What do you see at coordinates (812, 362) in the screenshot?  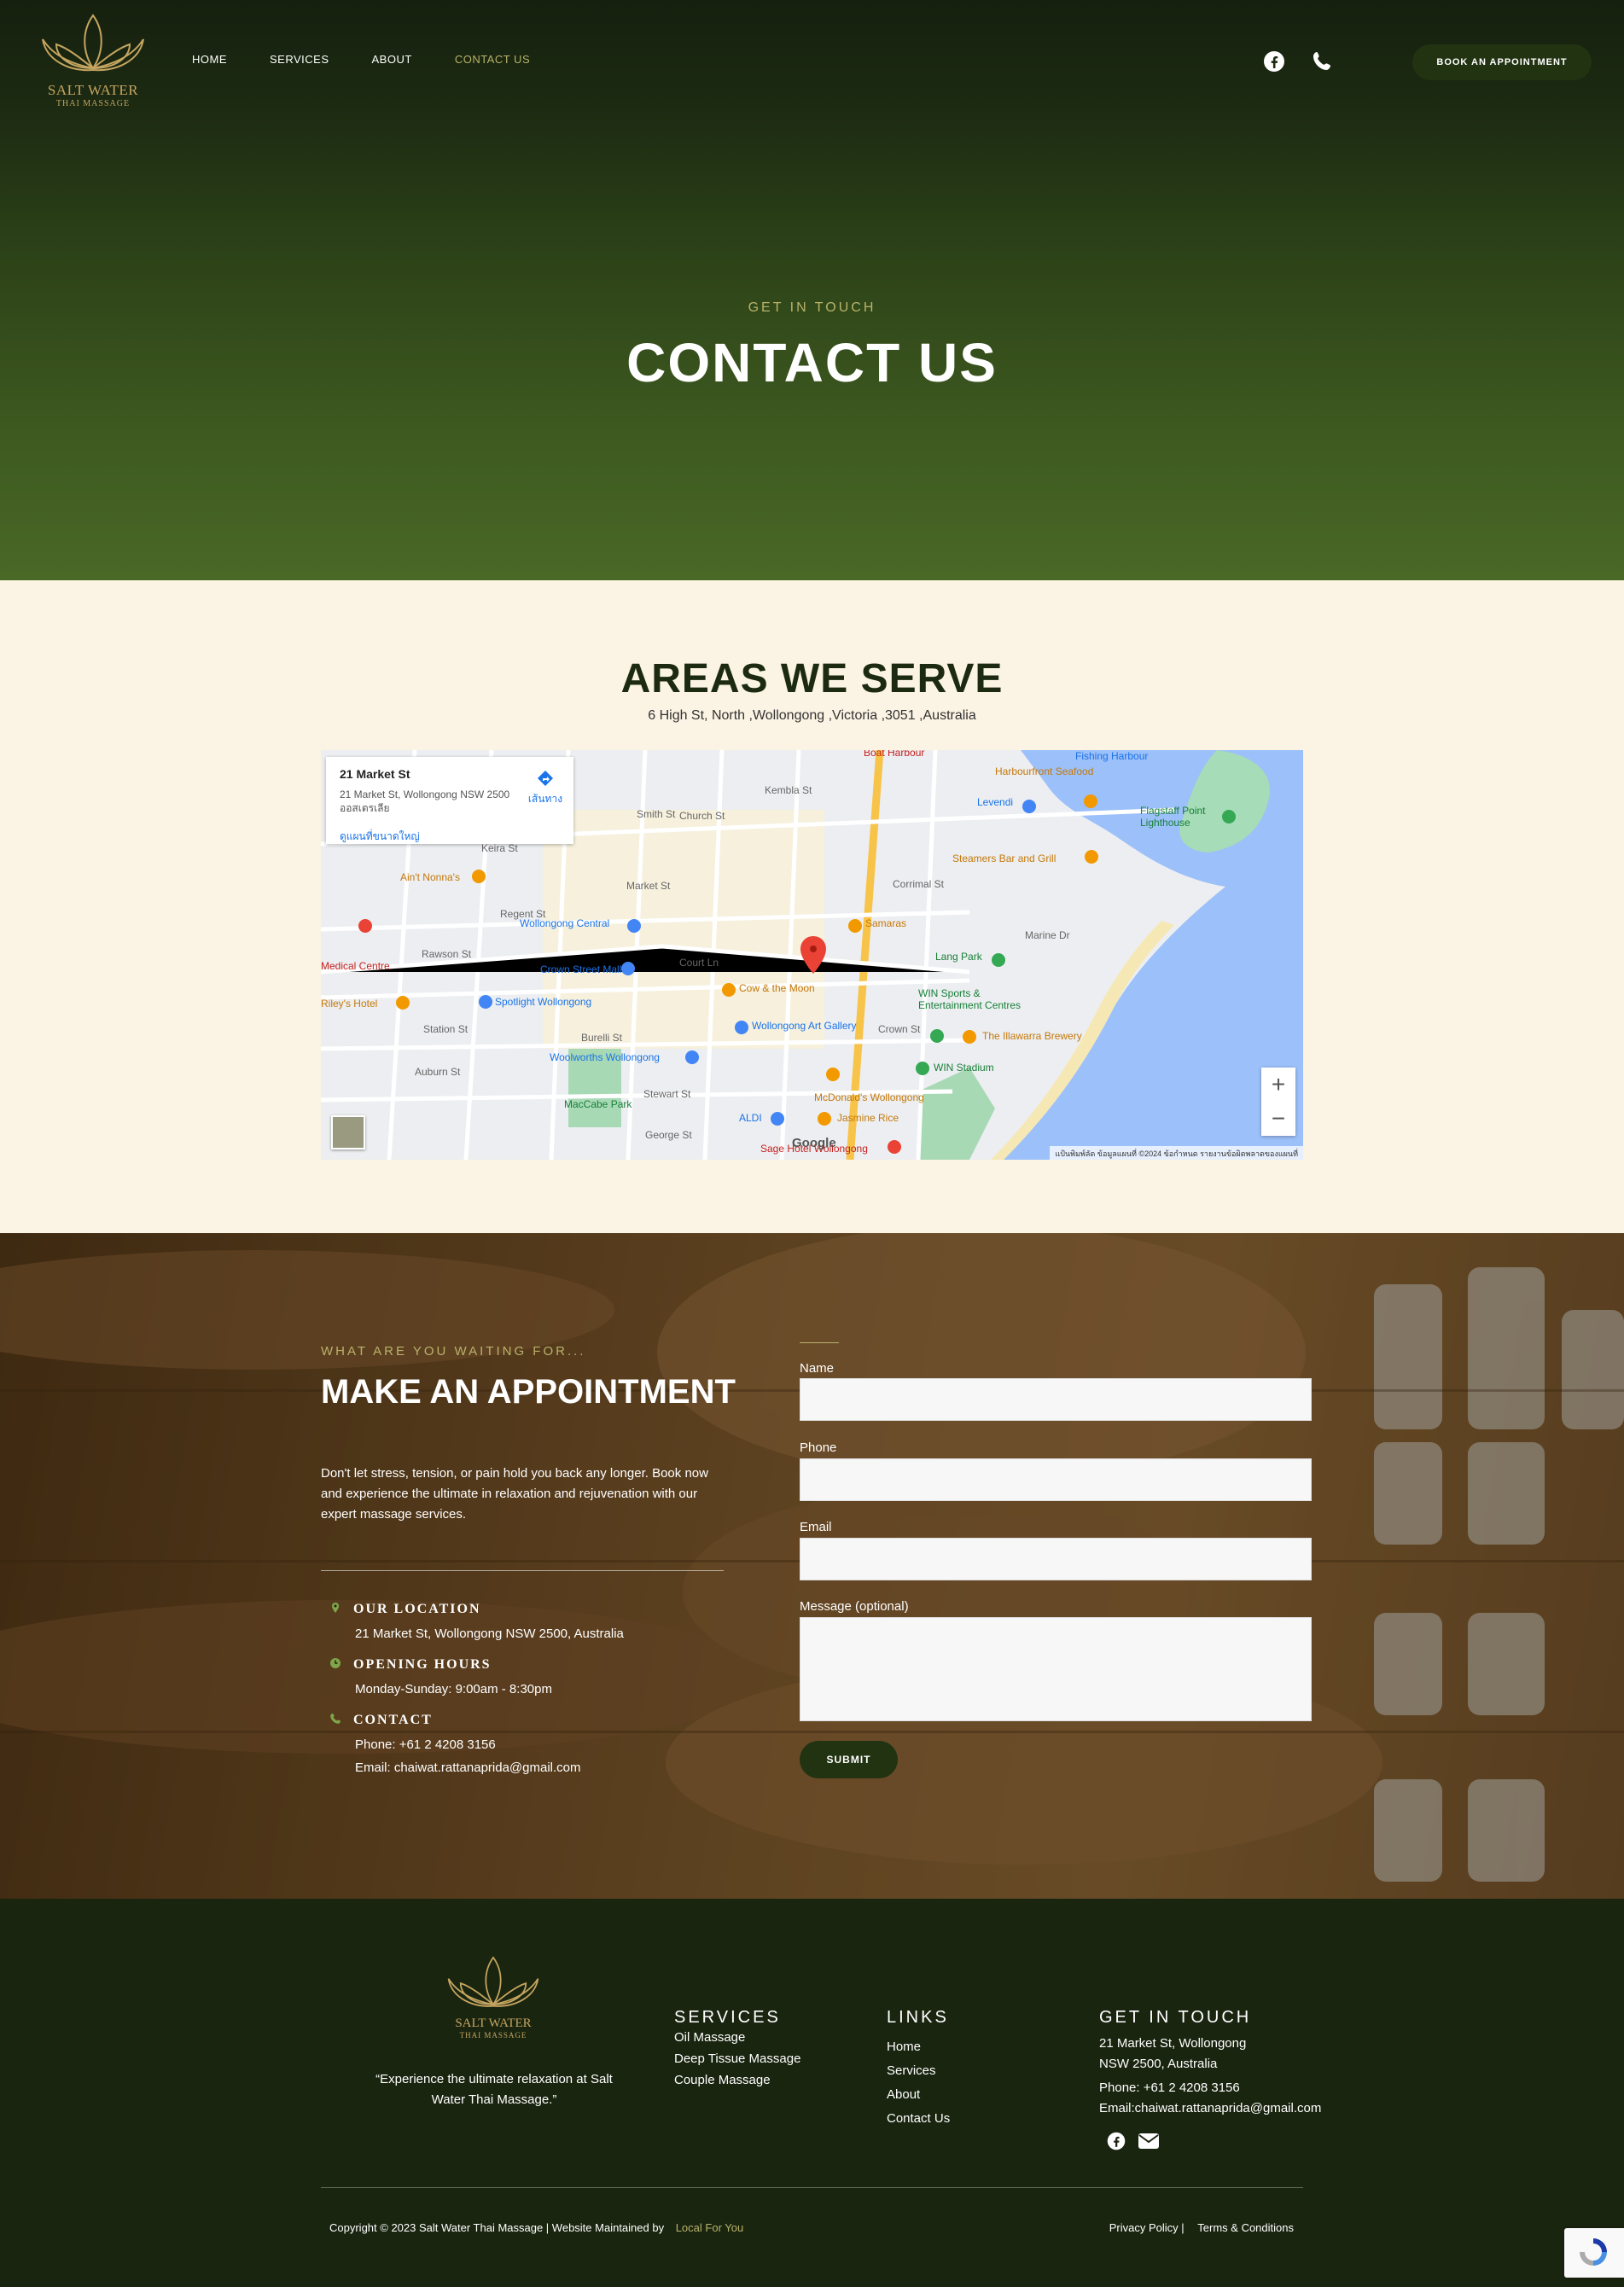 I see `page-title: CONTACT US` at bounding box center [812, 362].